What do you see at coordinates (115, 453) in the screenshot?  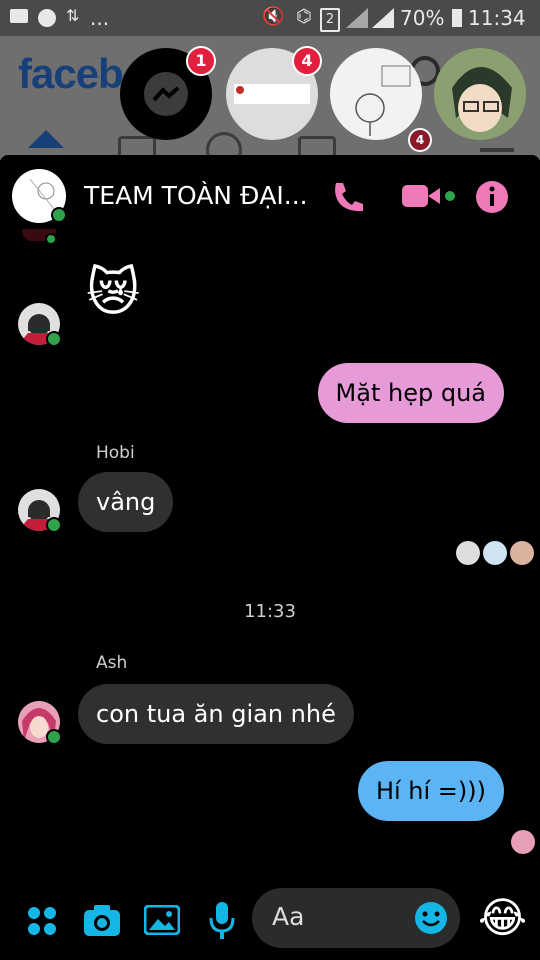 I see `sender-name-hobi: Hobi` at bounding box center [115, 453].